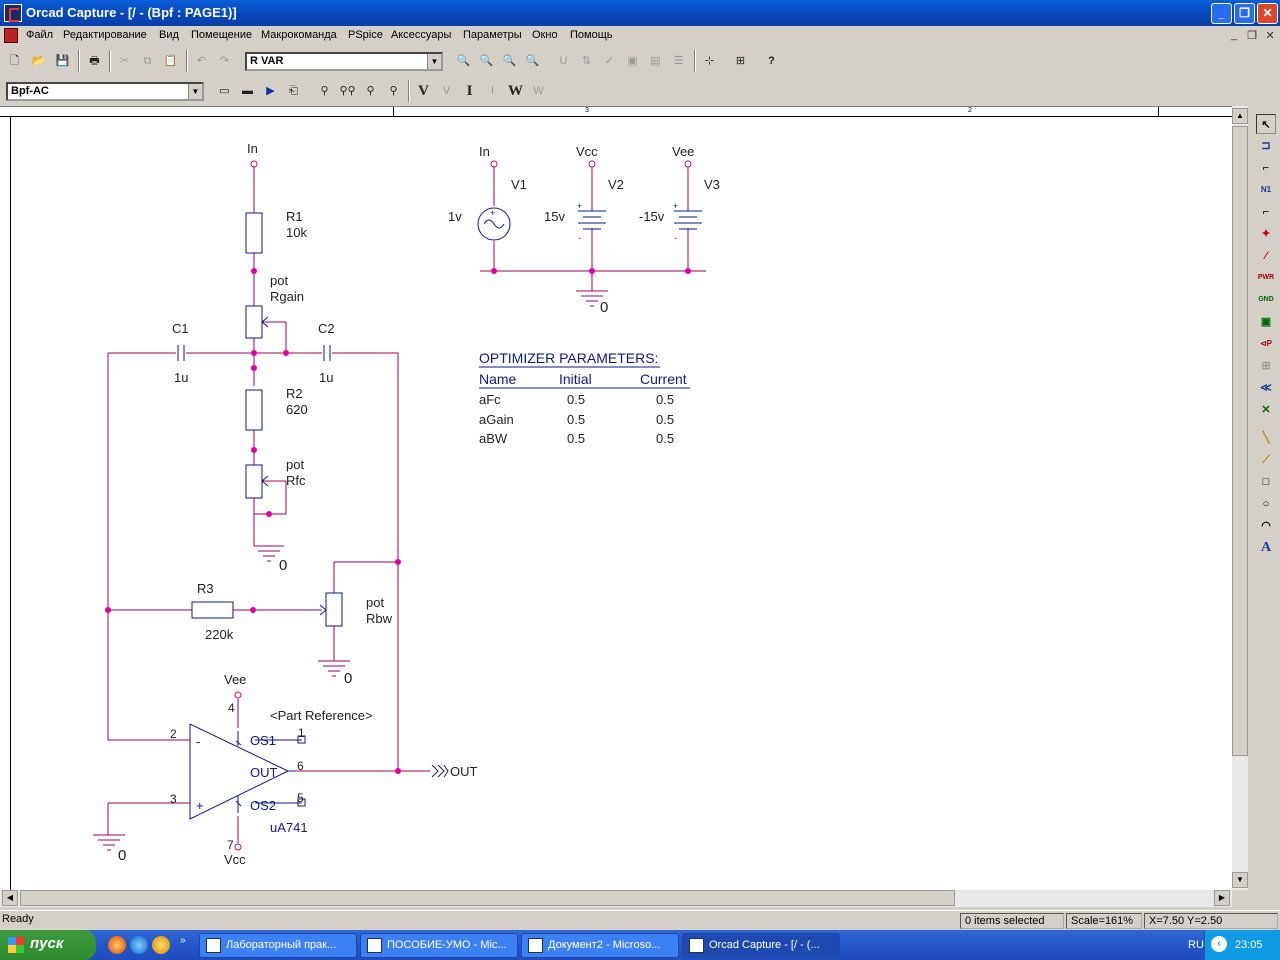  I want to click on diff-marker-icon: ⚲⚲, so click(347, 91).